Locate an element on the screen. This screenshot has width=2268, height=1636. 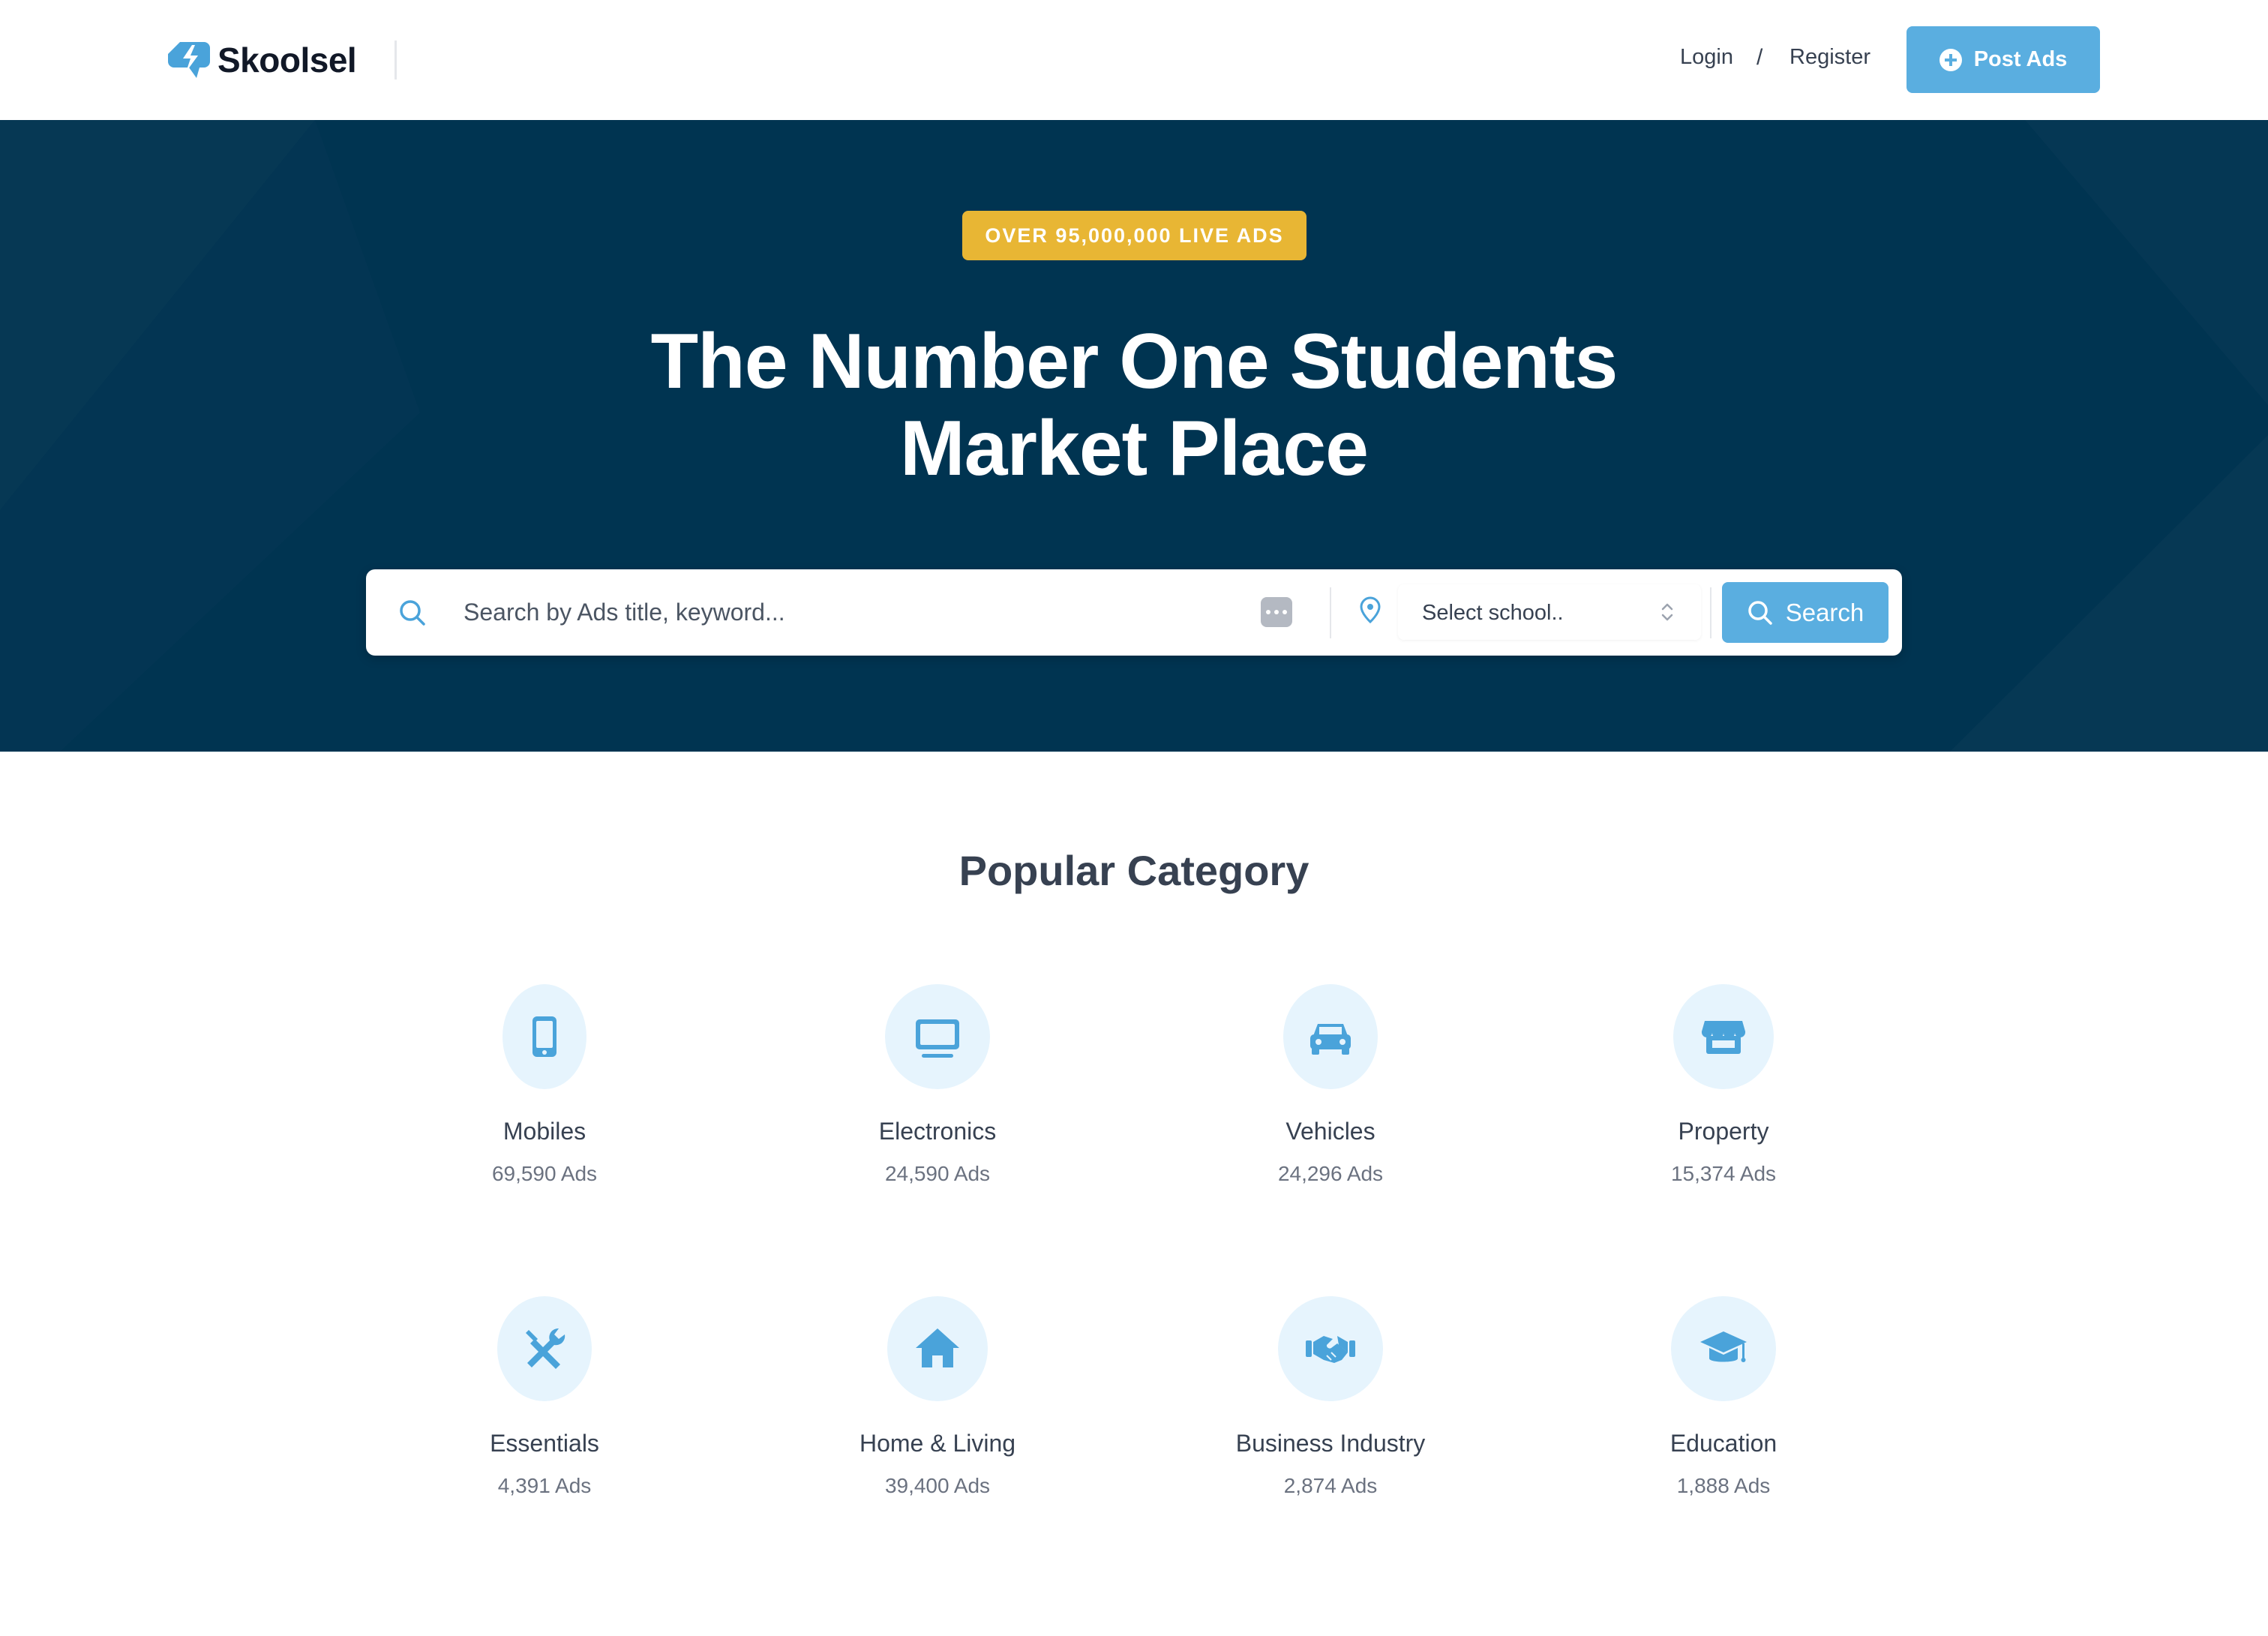
logo: Skoolsel is located at coordinates (261, 60).